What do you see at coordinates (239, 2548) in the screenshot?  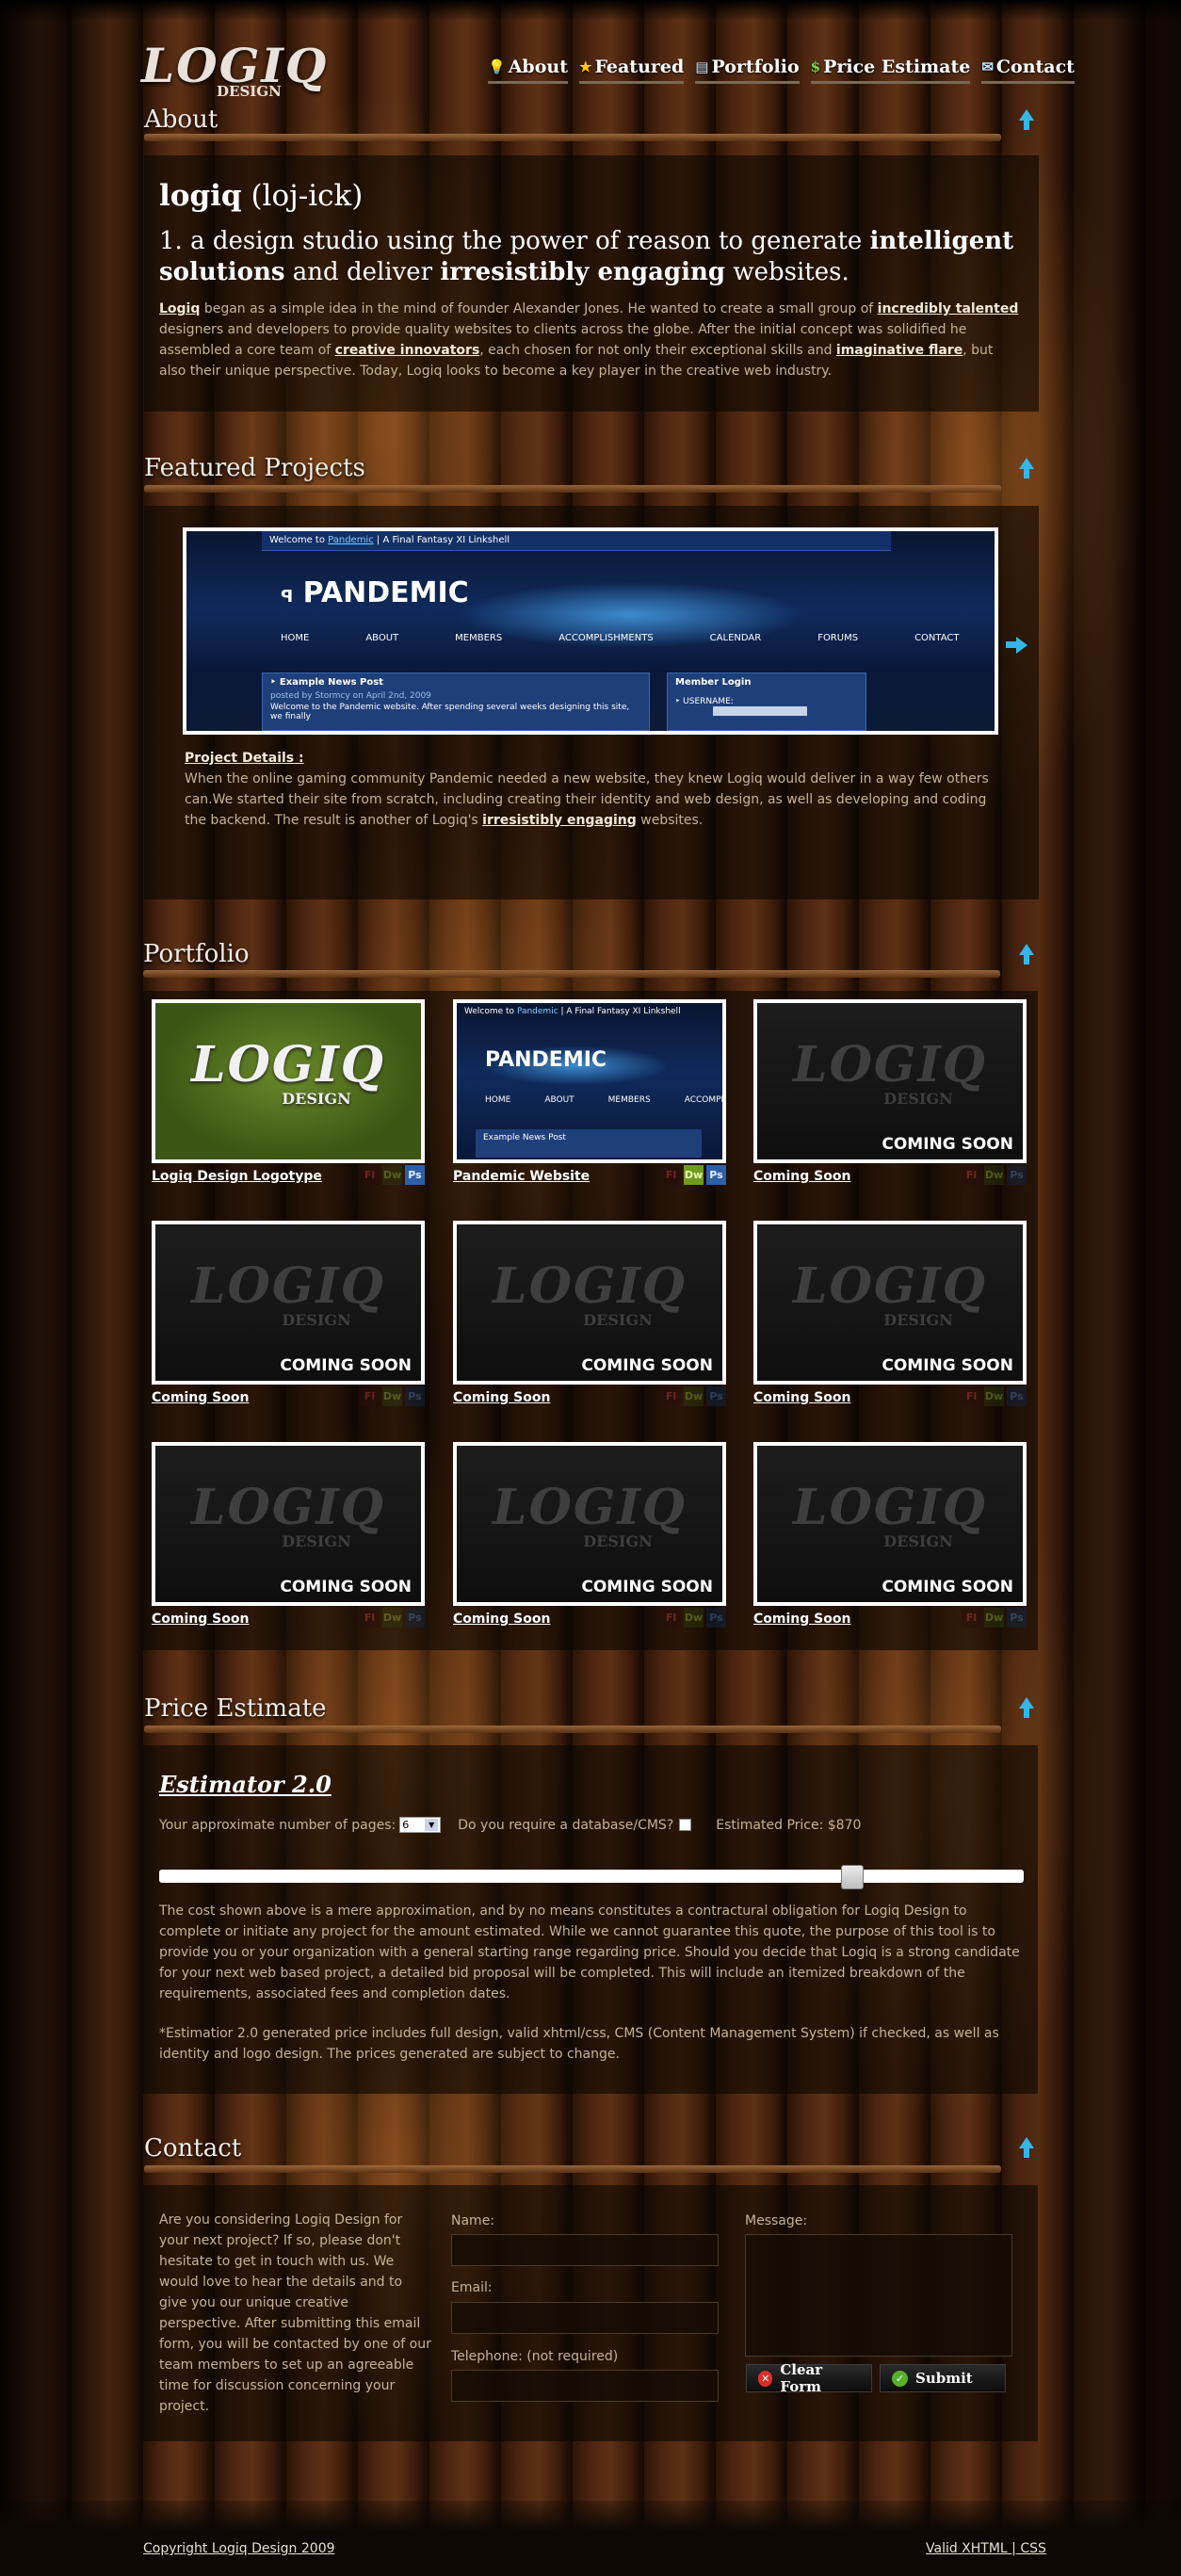 I see `copyright-link: Copyright Logiq Design 2009` at bounding box center [239, 2548].